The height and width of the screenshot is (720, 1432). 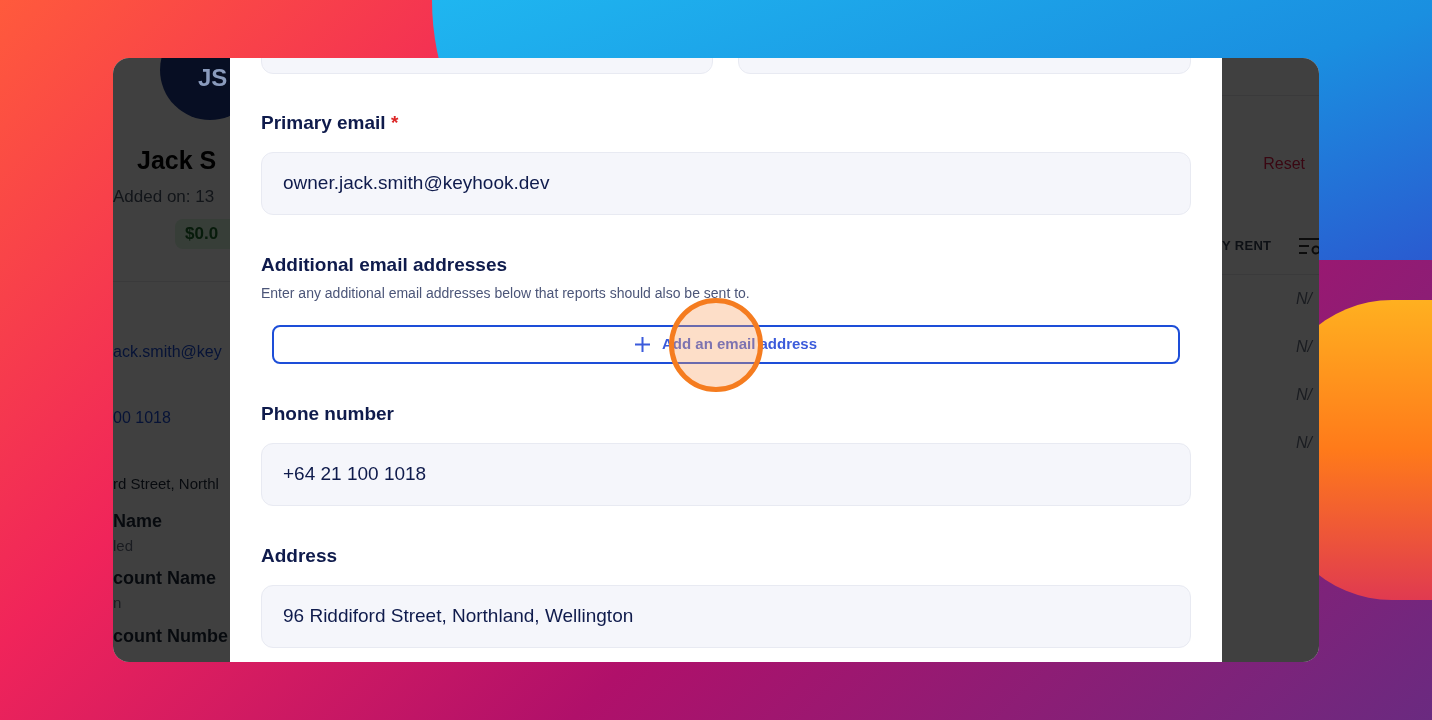 What do you see at coordinates (166, 484) in the screenshot?
I see `address-text: rd Street, Northl` at bounding box center [166, 484].